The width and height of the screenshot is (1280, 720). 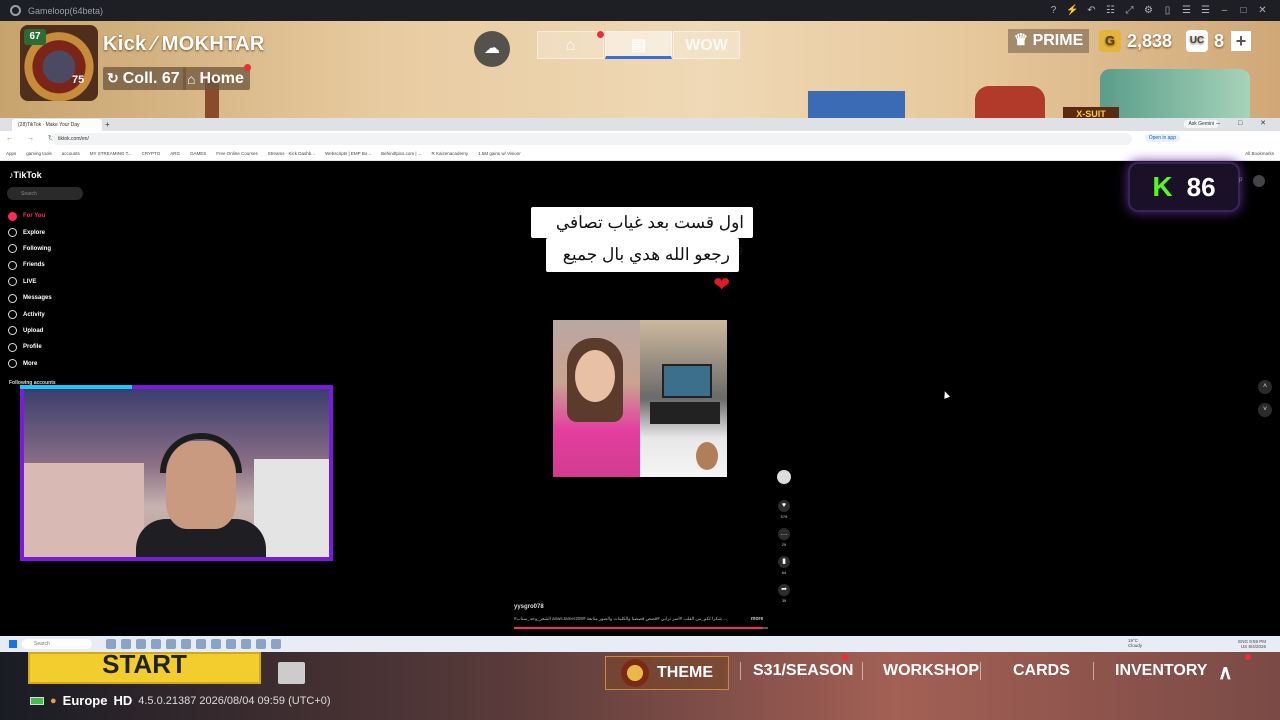 I want to click on new-tab-button: +, so click(x=107, y=124).